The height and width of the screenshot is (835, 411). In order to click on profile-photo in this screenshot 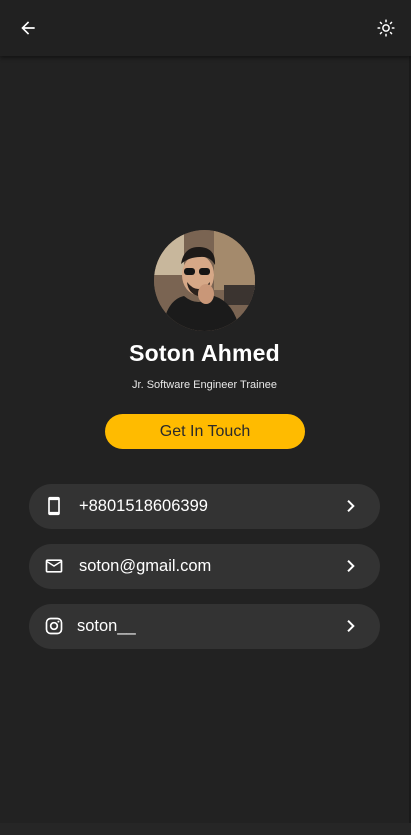, I will do `click(204, 280)`.